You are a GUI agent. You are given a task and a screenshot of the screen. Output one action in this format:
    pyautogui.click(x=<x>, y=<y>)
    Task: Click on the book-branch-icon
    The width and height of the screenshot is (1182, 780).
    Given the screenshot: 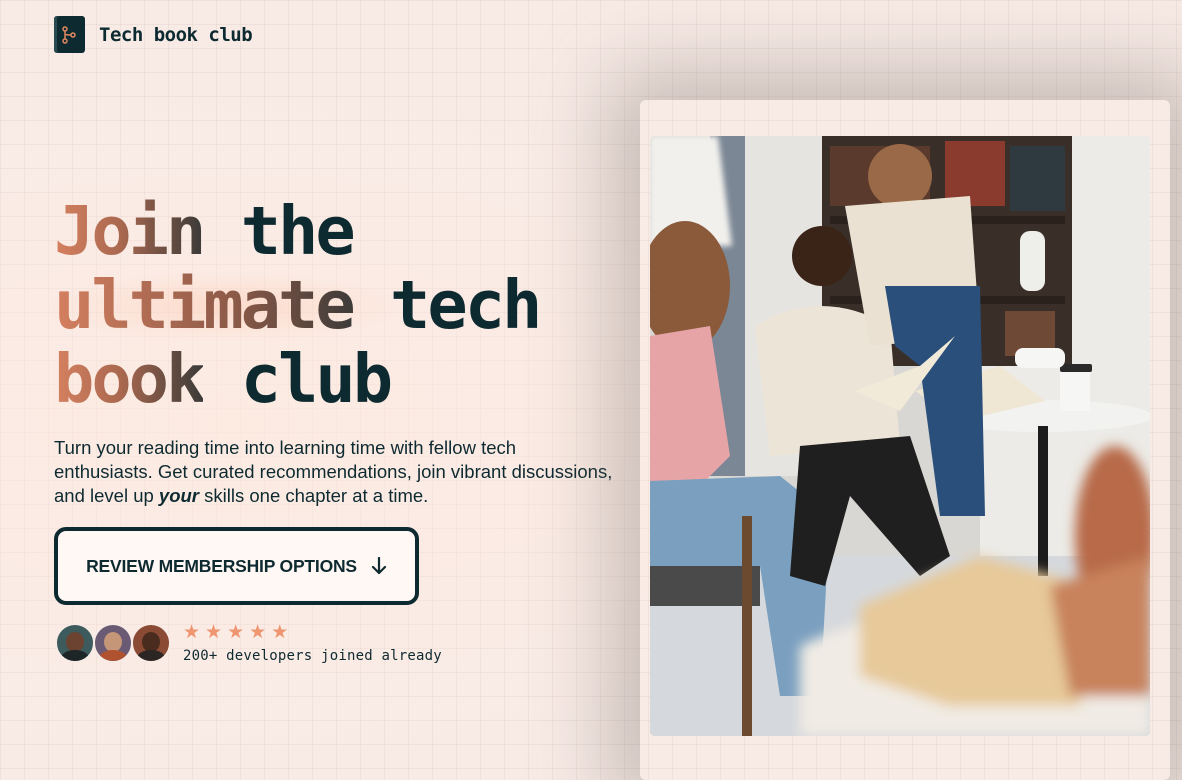 What is the action you would take?
    pyautogui.click(x=69, y=35)
    